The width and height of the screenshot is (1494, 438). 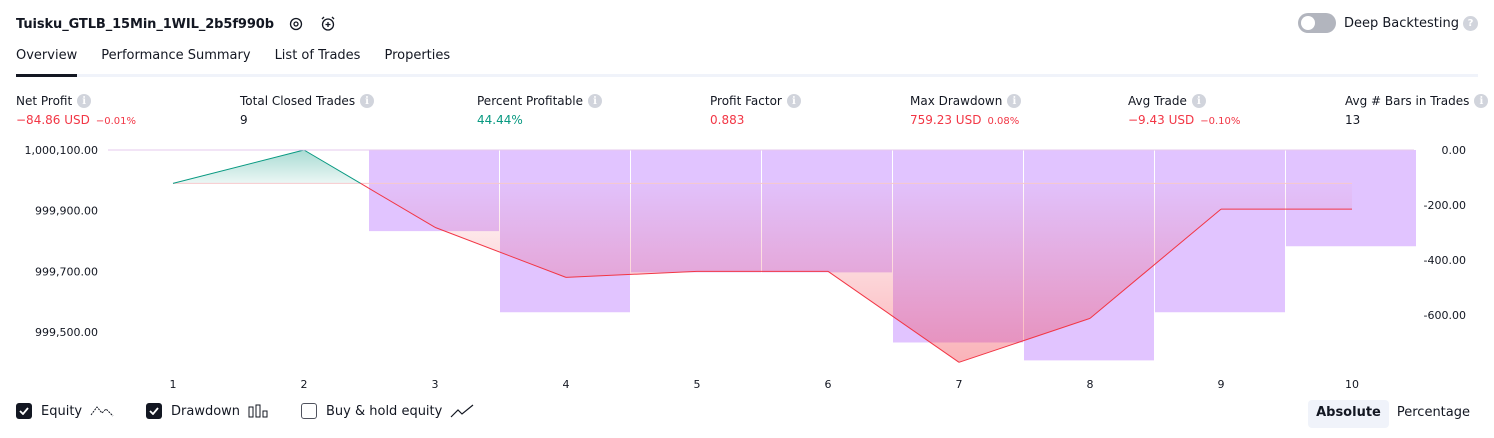 I want to click on metric-value: 44.44%, so click(x=500, y=120).